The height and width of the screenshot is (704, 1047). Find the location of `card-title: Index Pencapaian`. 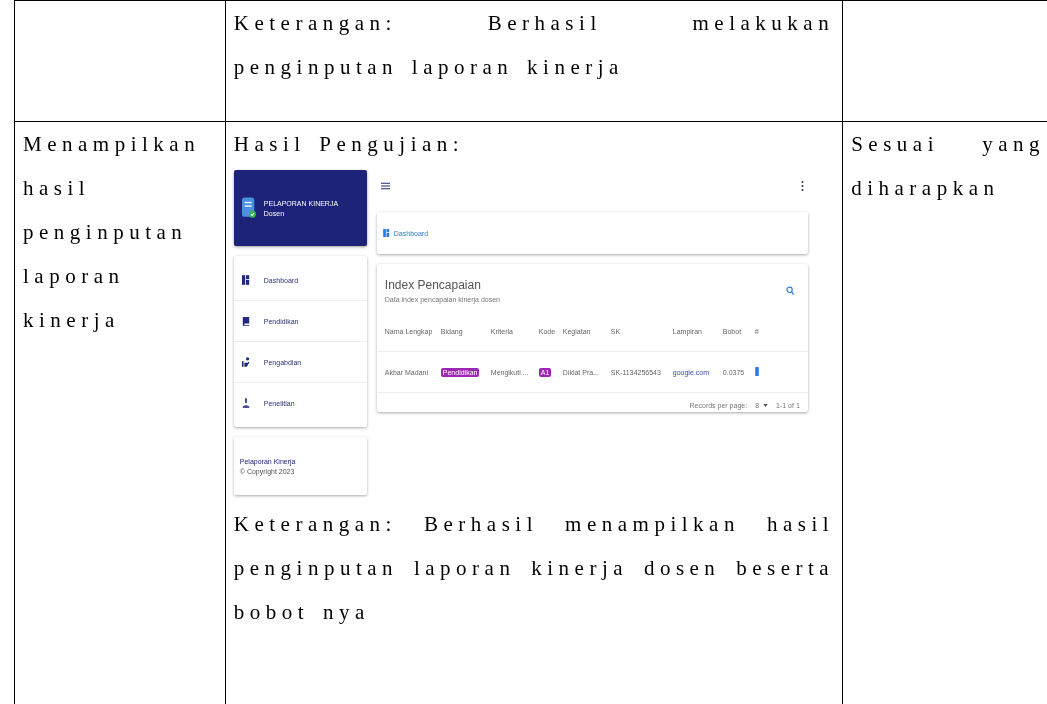

card-title: Index Pencapaian is located at coordinates (433, 285).